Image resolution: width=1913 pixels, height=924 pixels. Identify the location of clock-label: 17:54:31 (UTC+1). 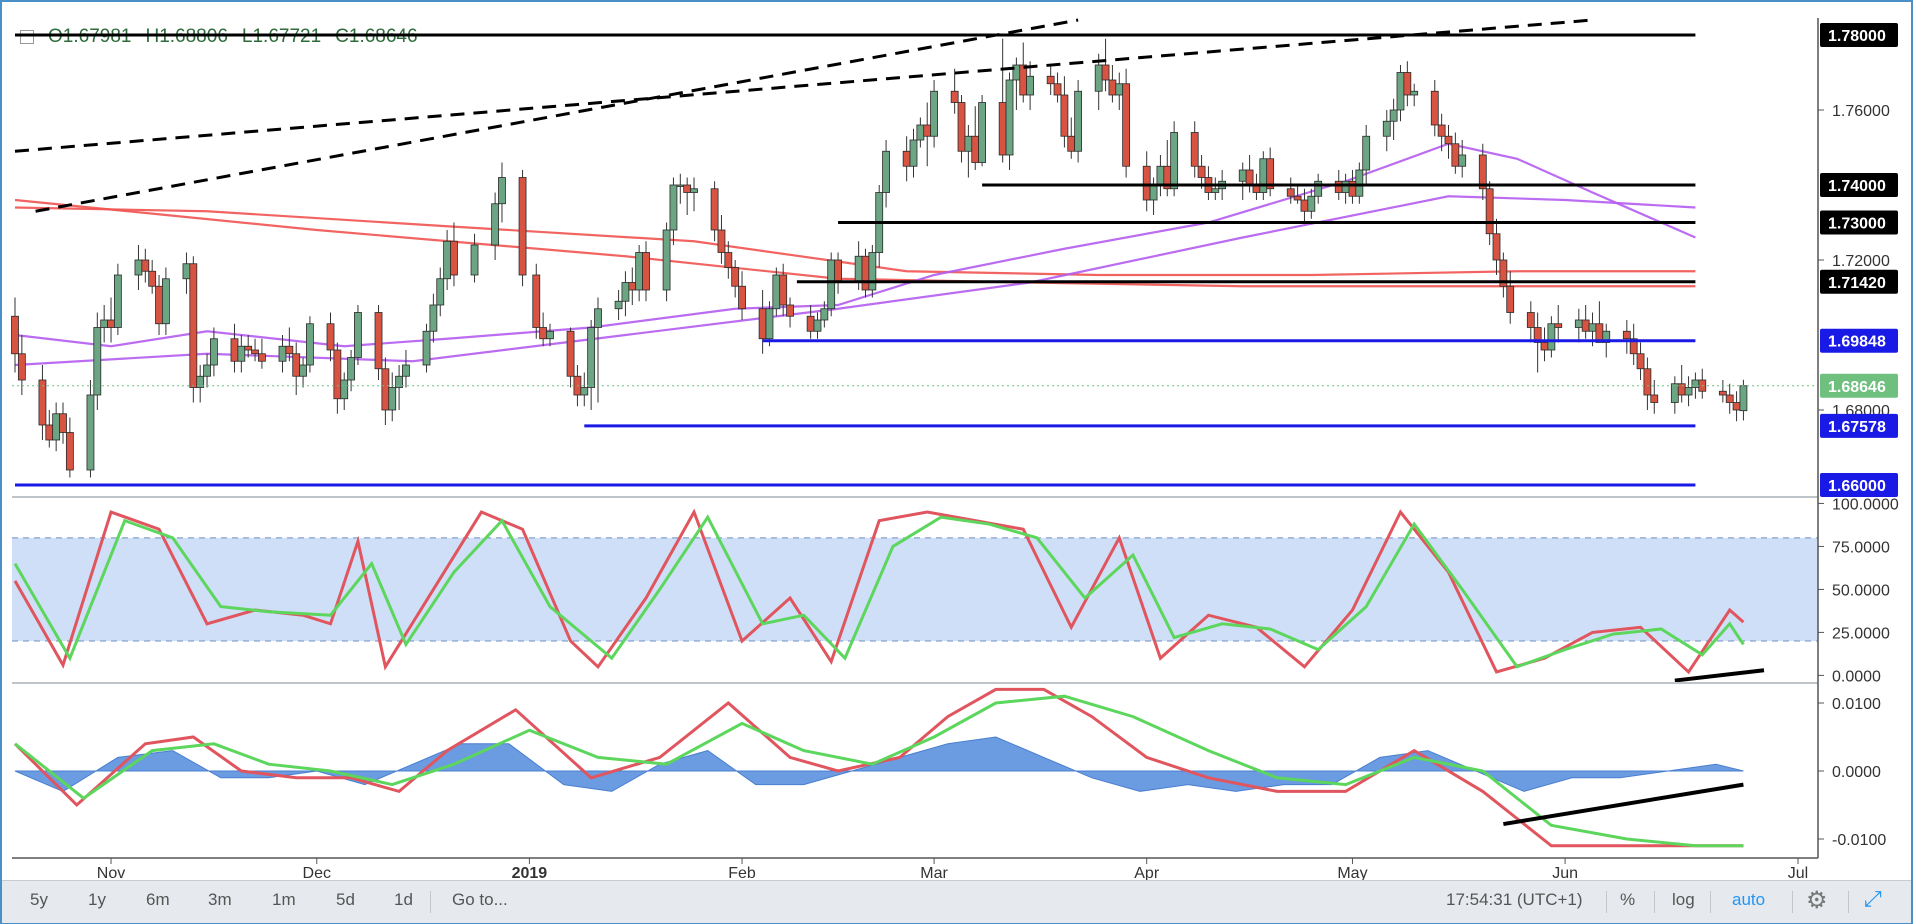
(1514, 899).